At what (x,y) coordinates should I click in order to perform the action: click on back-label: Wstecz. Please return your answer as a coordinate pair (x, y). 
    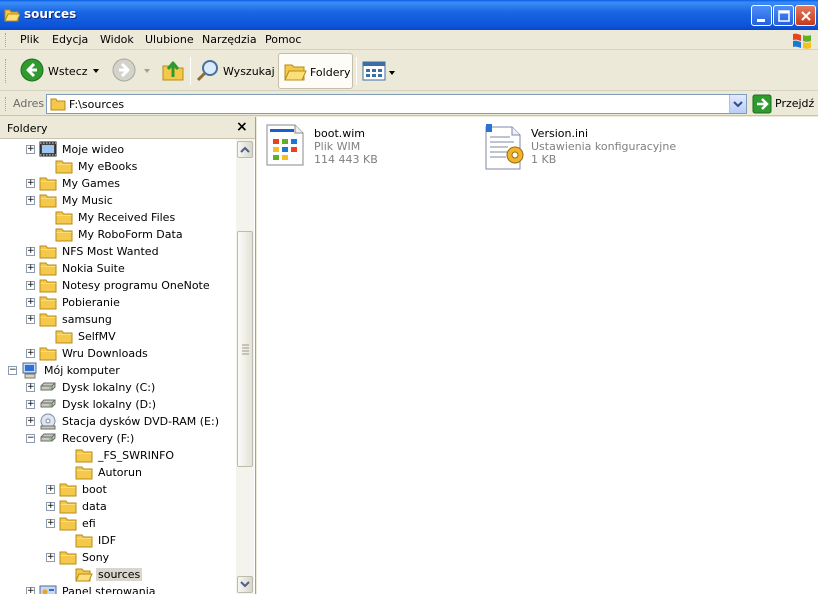
    Looking at the image, I should click on (68, 71).